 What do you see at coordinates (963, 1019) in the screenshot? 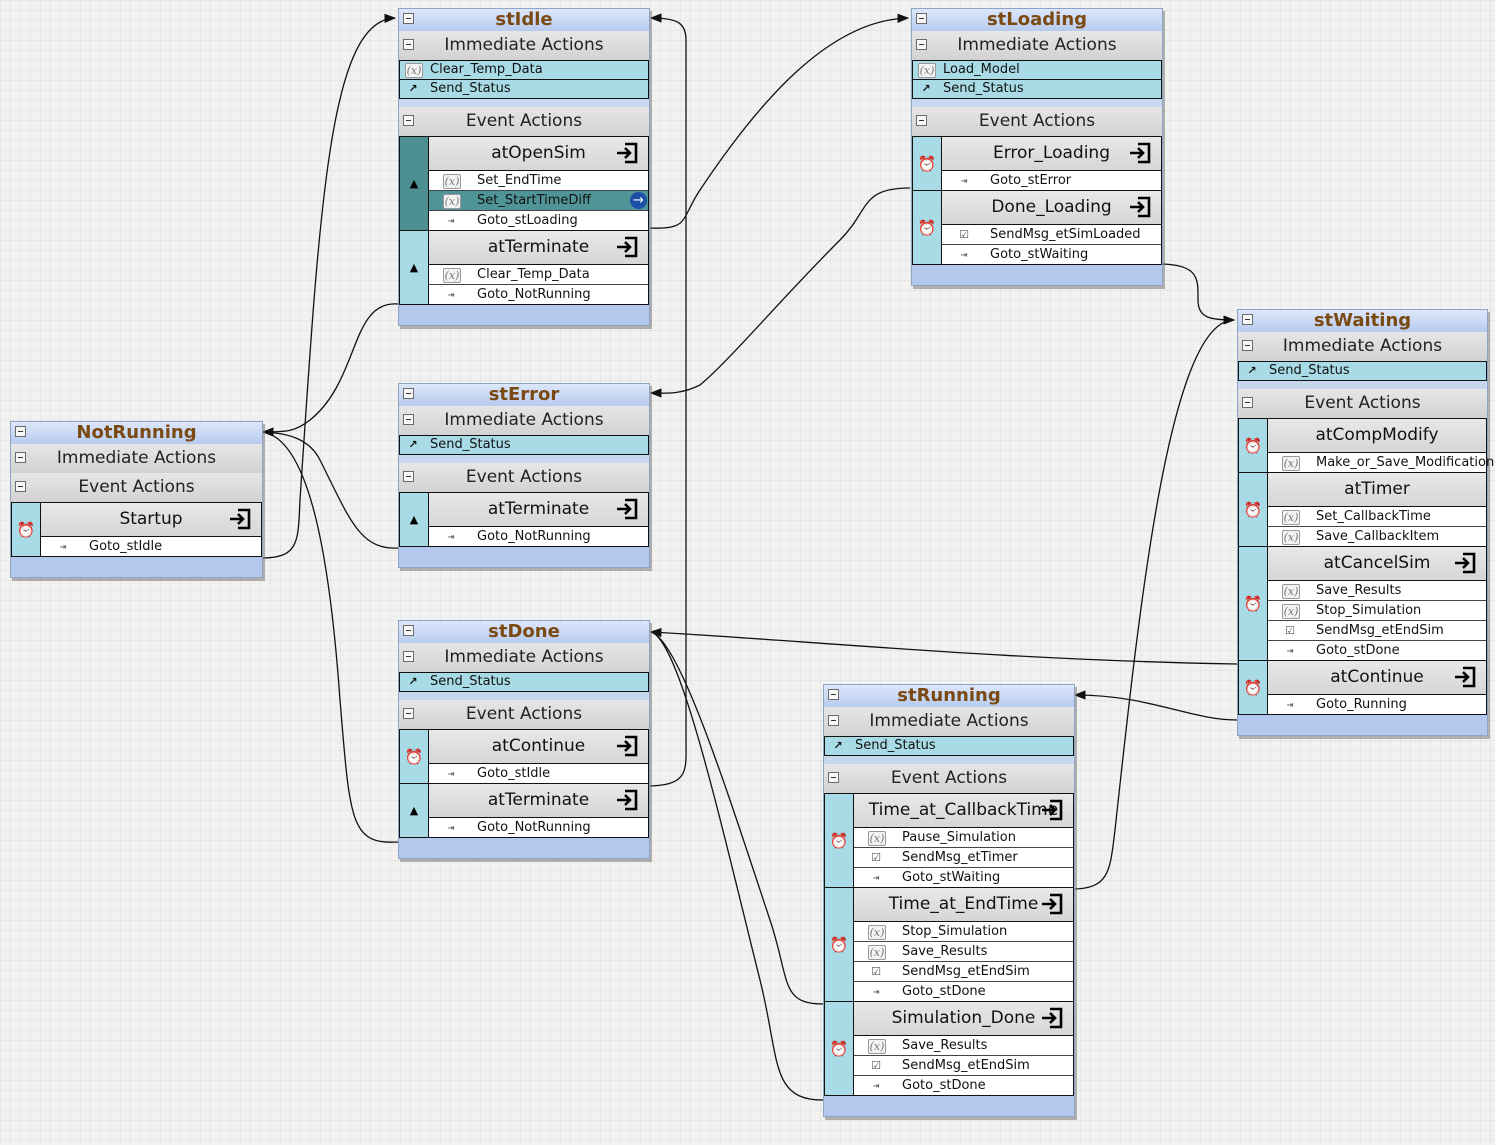
I see `event-header: Simulation_Done` at bounding box center [963, 1019].